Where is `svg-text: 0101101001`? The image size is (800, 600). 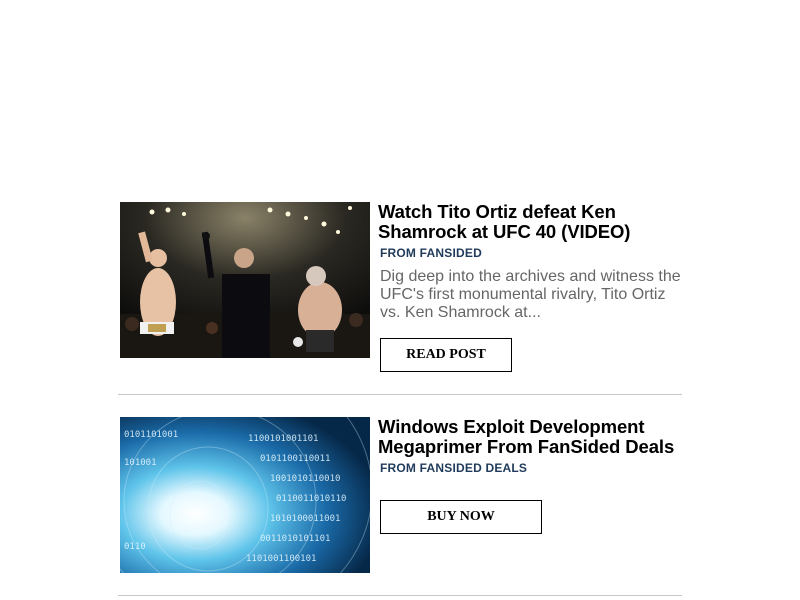 svg-text: 0101101001 is located at coordinates (151, 435).